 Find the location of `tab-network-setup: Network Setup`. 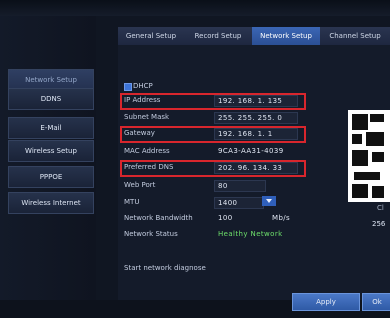

tab-network-setup: Network Setup is located at coordinates (286, 36).